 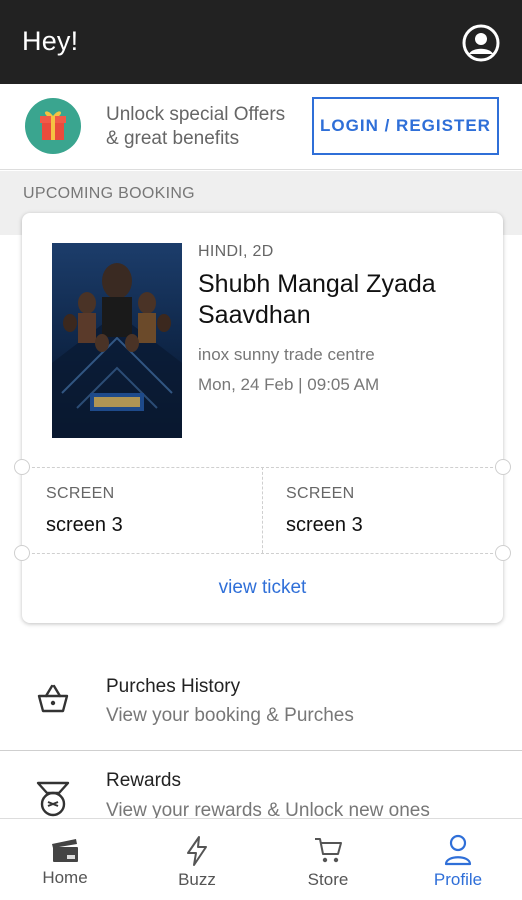 I want to click on app-header: Hey!, so click(x=261, y=42).